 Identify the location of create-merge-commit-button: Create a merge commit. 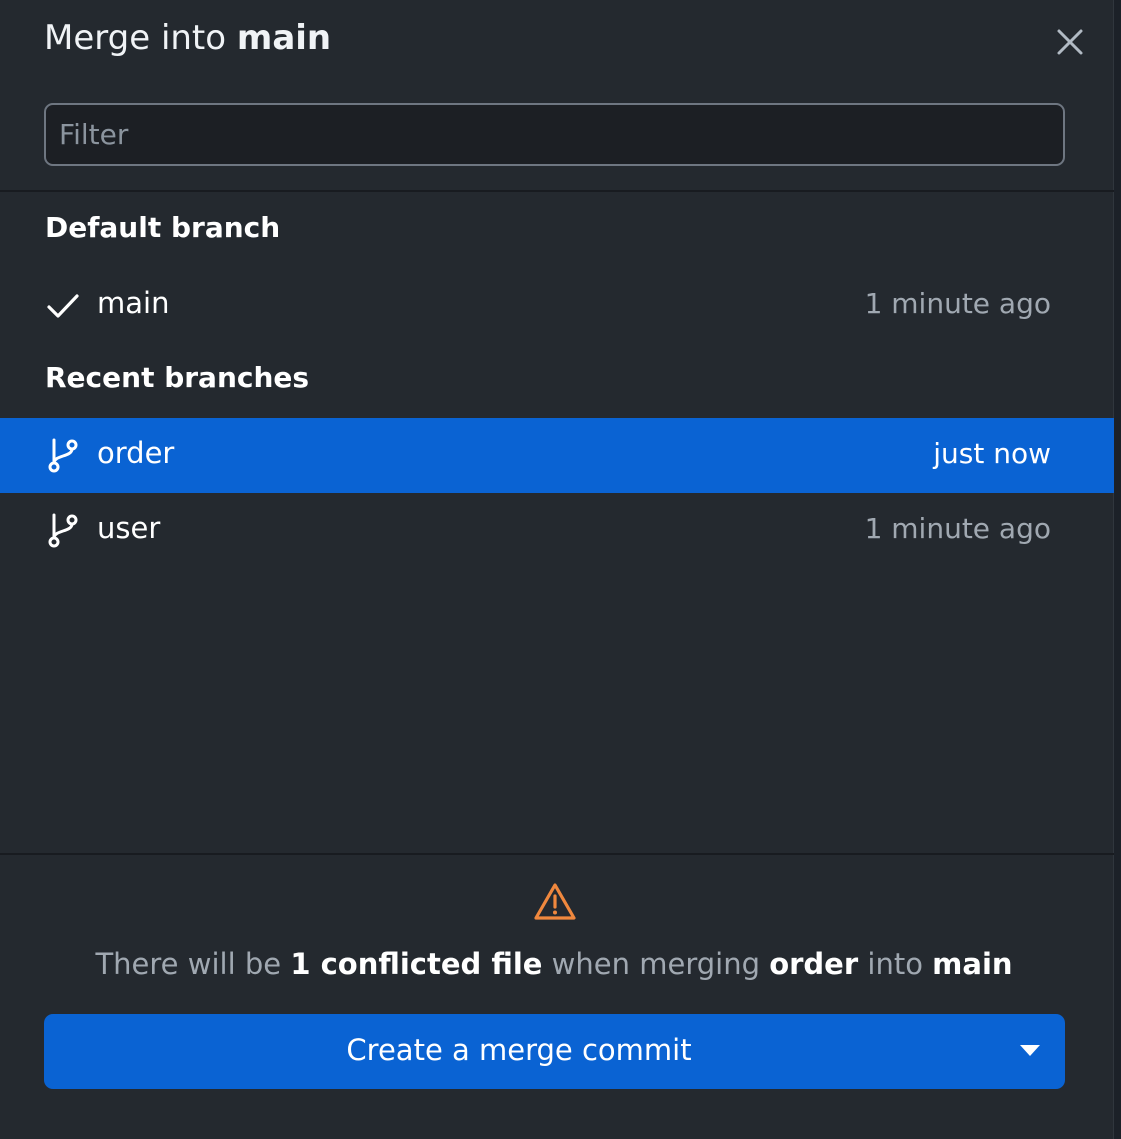
(554, 1051).